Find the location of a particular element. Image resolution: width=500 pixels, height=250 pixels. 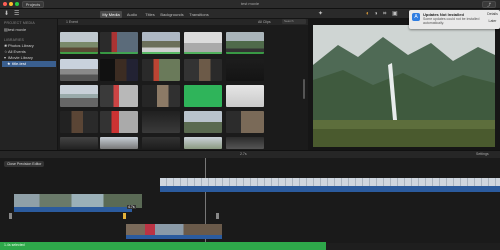

color-balance-icon: ◐ is located at coordinates (368, 14).